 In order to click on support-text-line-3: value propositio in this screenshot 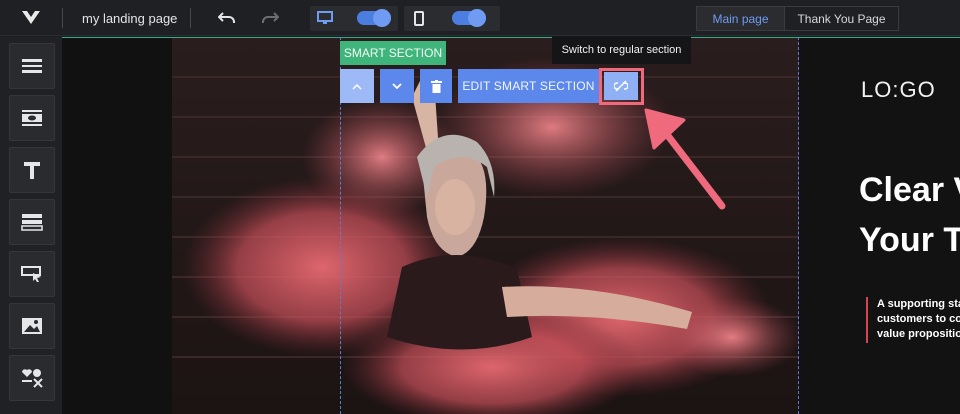, I will do `click(918, 334)`.